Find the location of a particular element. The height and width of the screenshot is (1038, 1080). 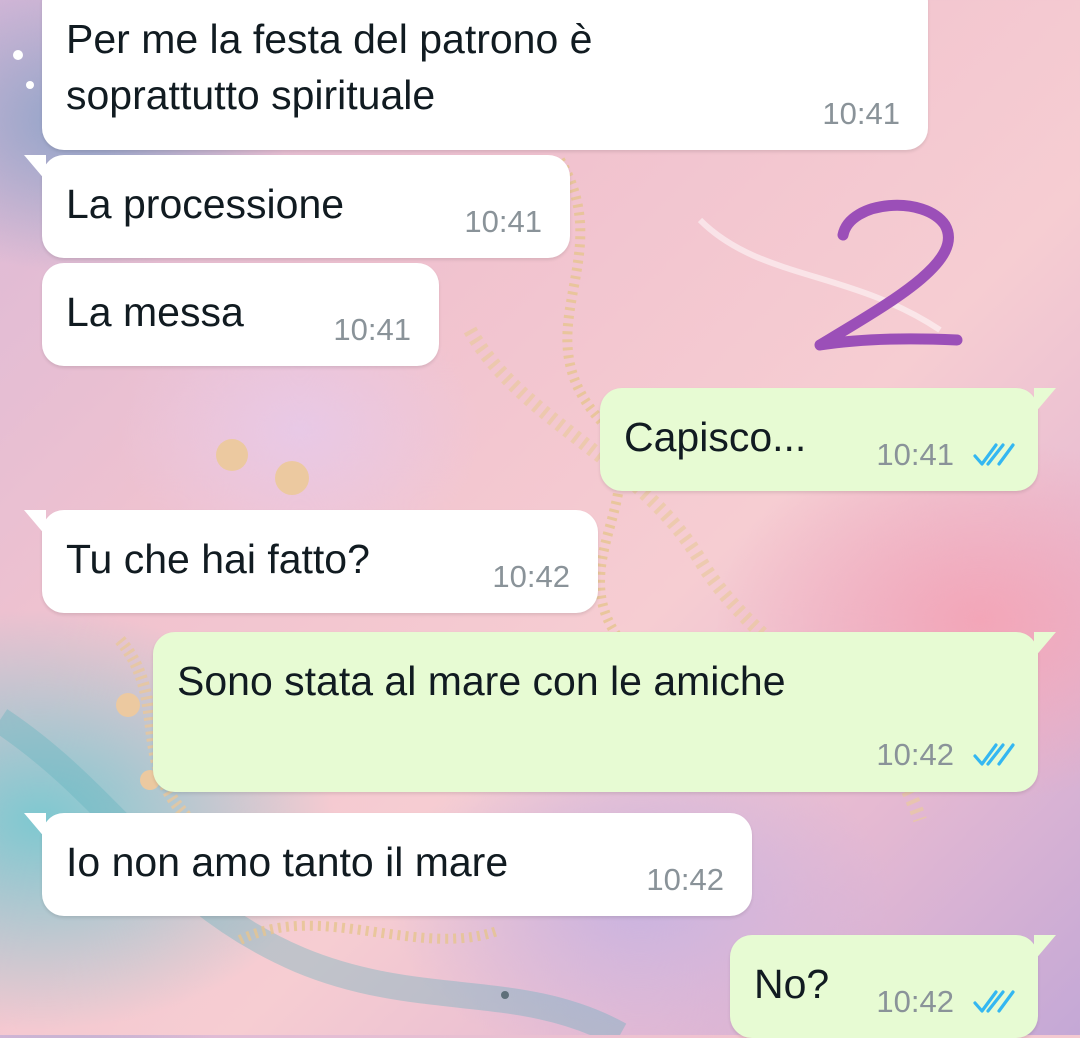

overlay-number-two is located at coordinates (888, 275).